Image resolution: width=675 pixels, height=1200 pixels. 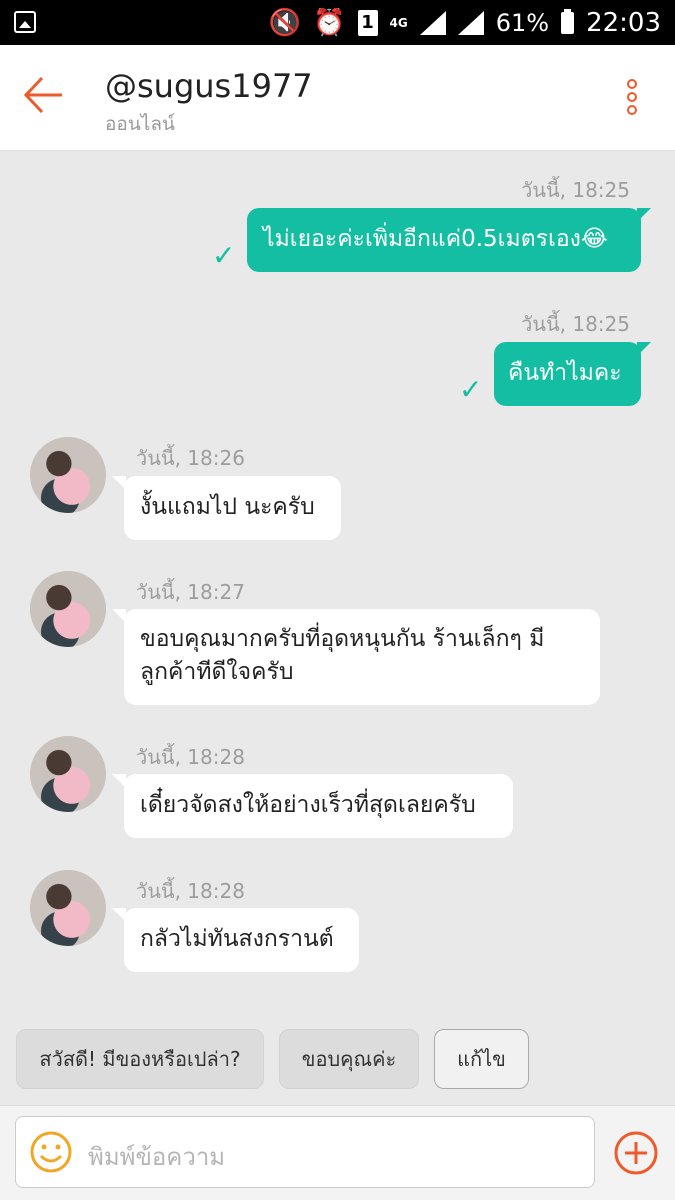 I want to click on message-timestamp: วันนี้, 18:27, so click(x=190, y=592).